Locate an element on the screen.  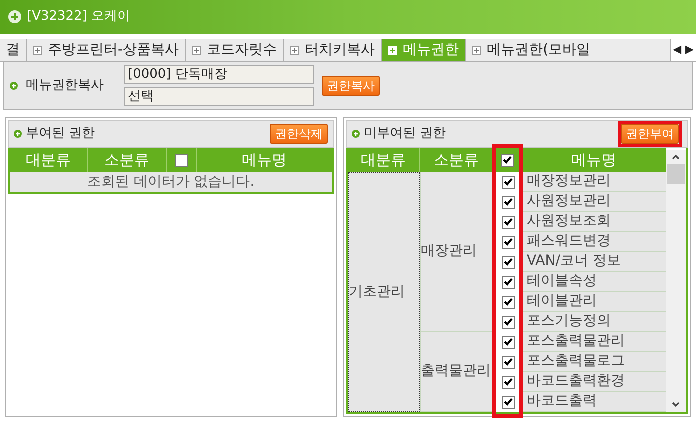
table-cell: VAN/코너 정보 is located at coordinates (594, 262).